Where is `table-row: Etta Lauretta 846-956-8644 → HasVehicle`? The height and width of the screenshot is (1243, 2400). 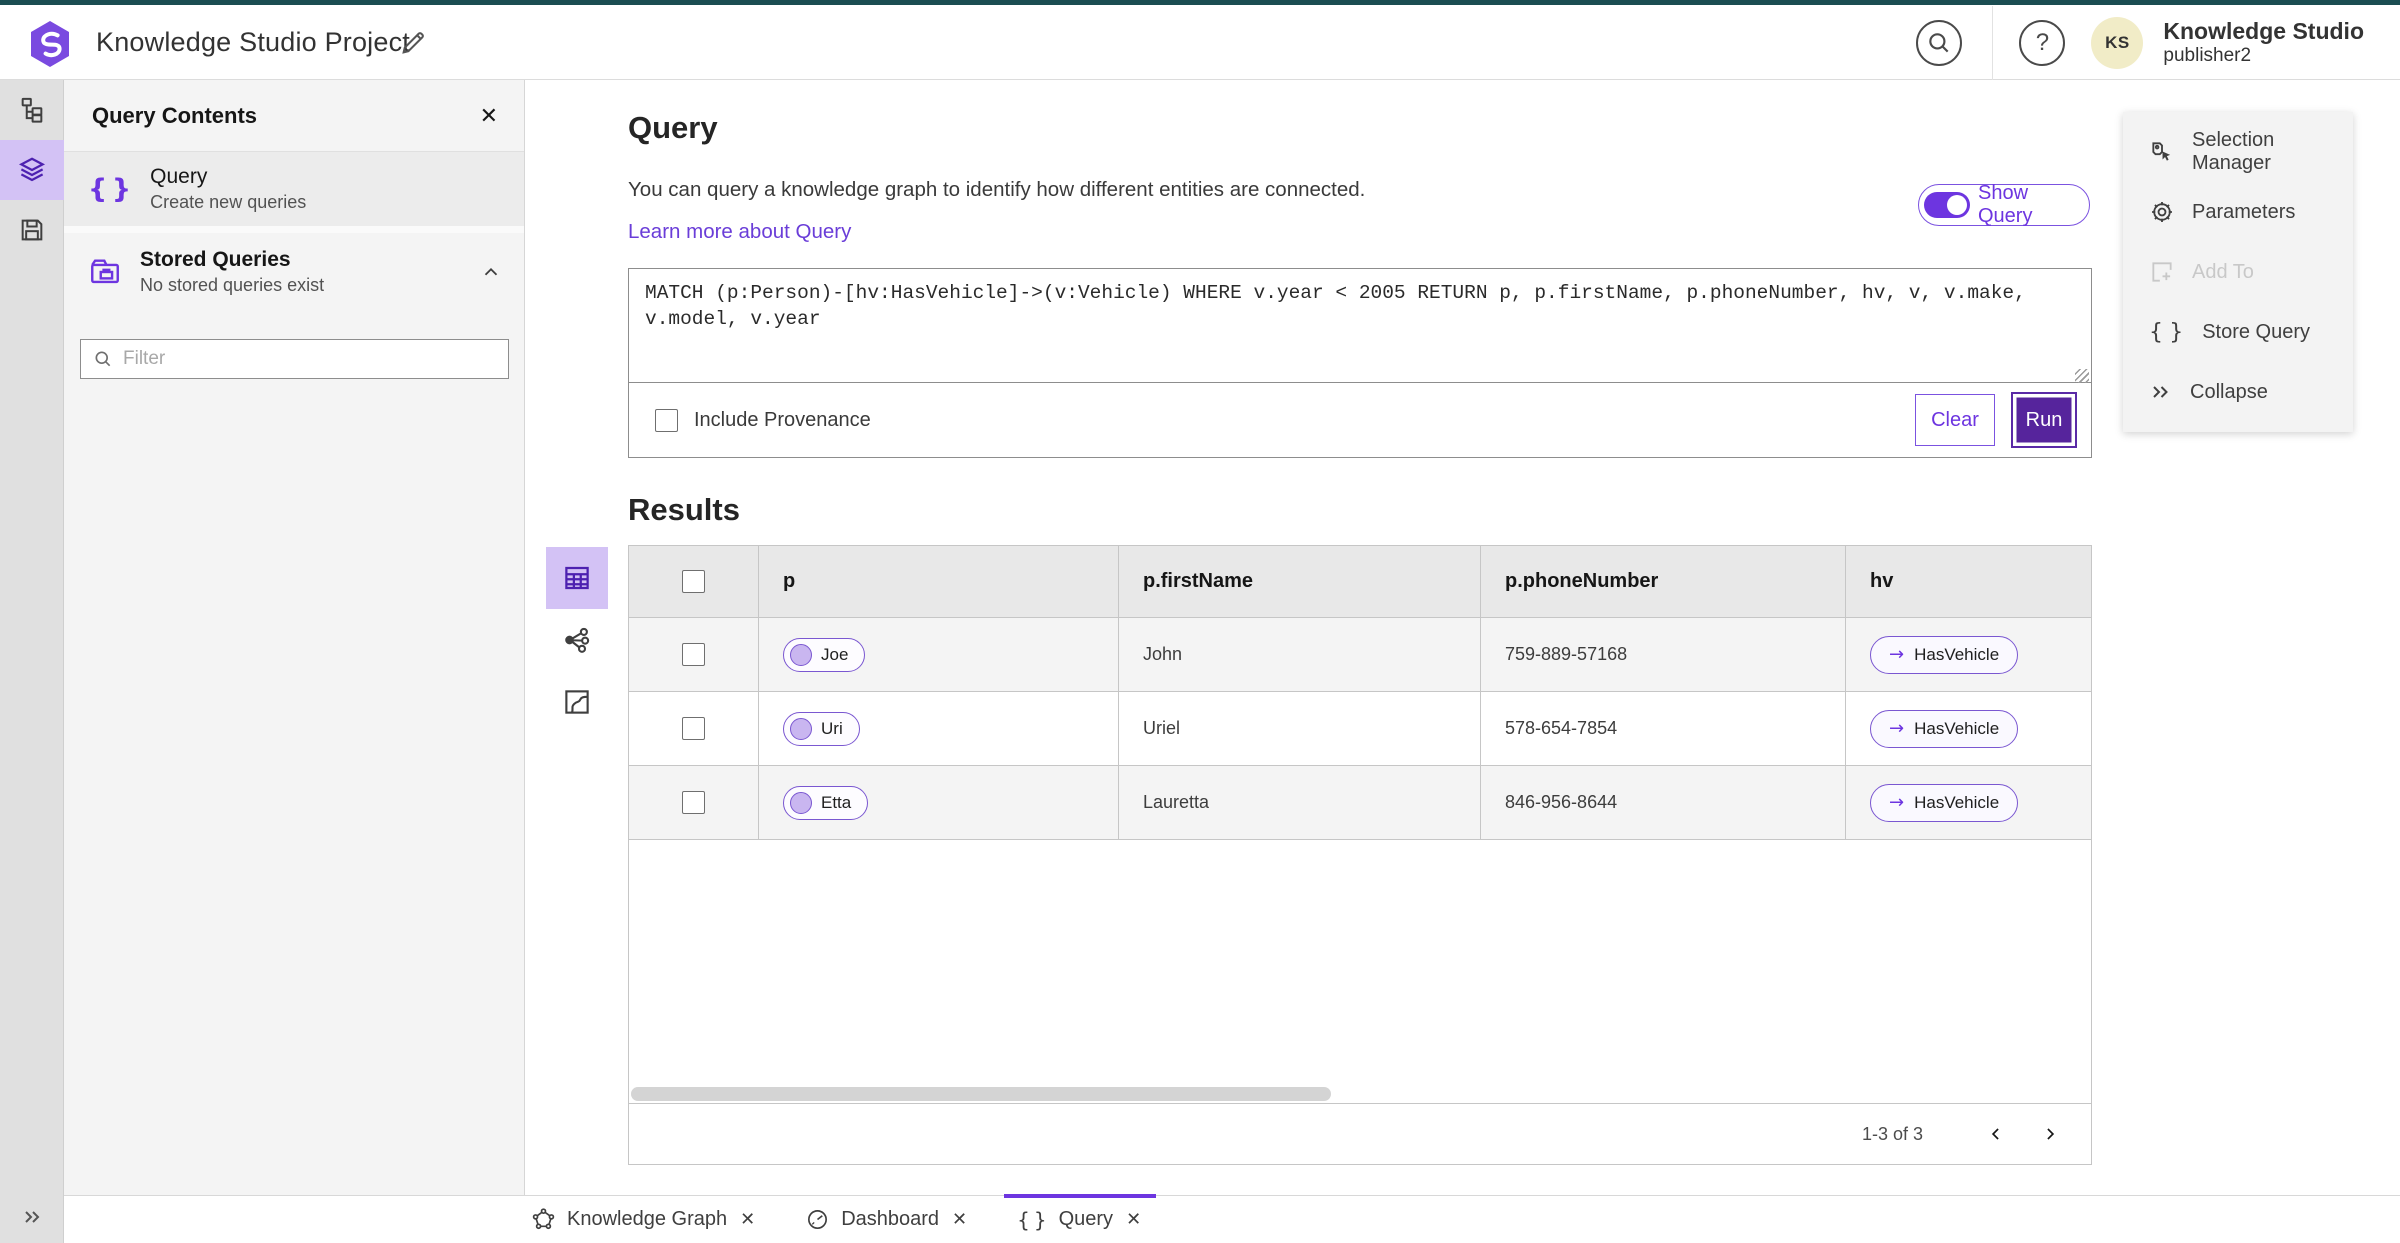 table-row: Etta Lauretta 846-956-8644 → HasVehicle is located at coordinates (1360, 803).